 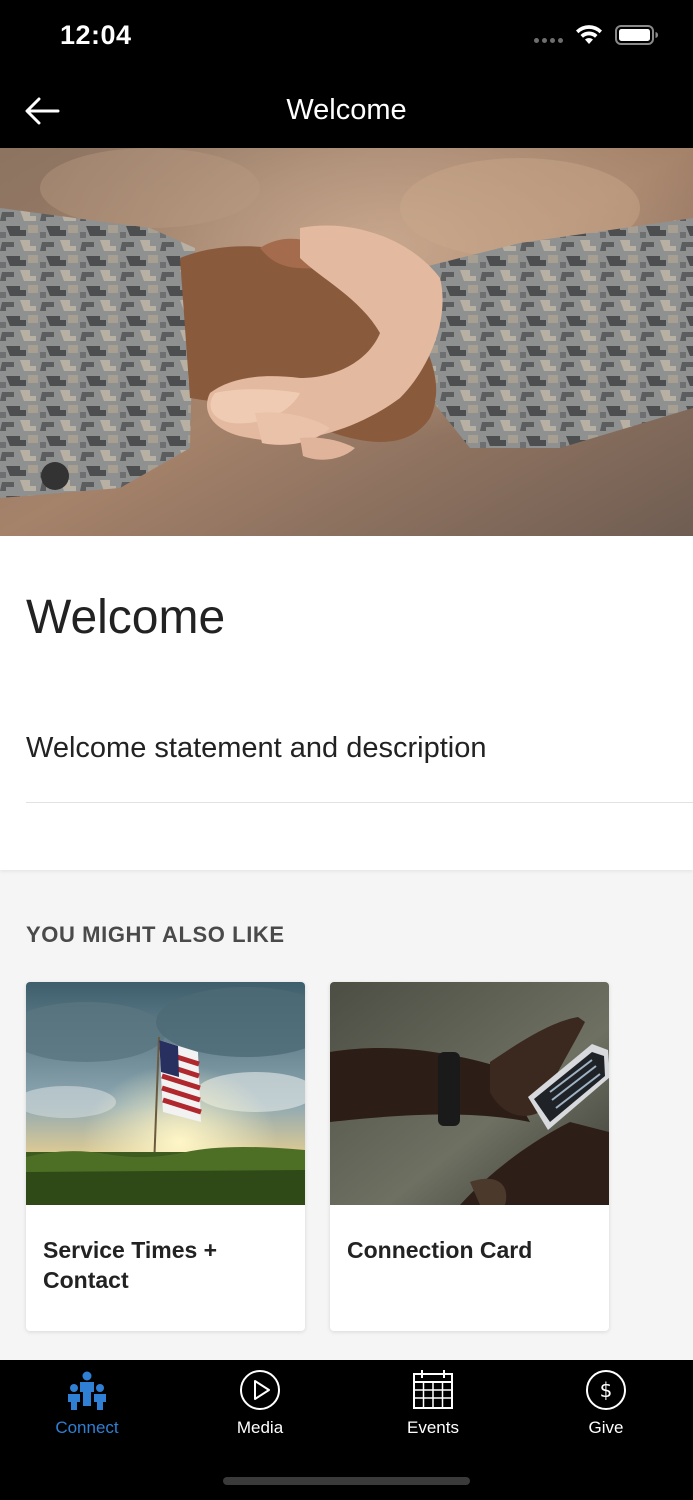 I want to click on wifi-icon, so click(x=589, y=34).